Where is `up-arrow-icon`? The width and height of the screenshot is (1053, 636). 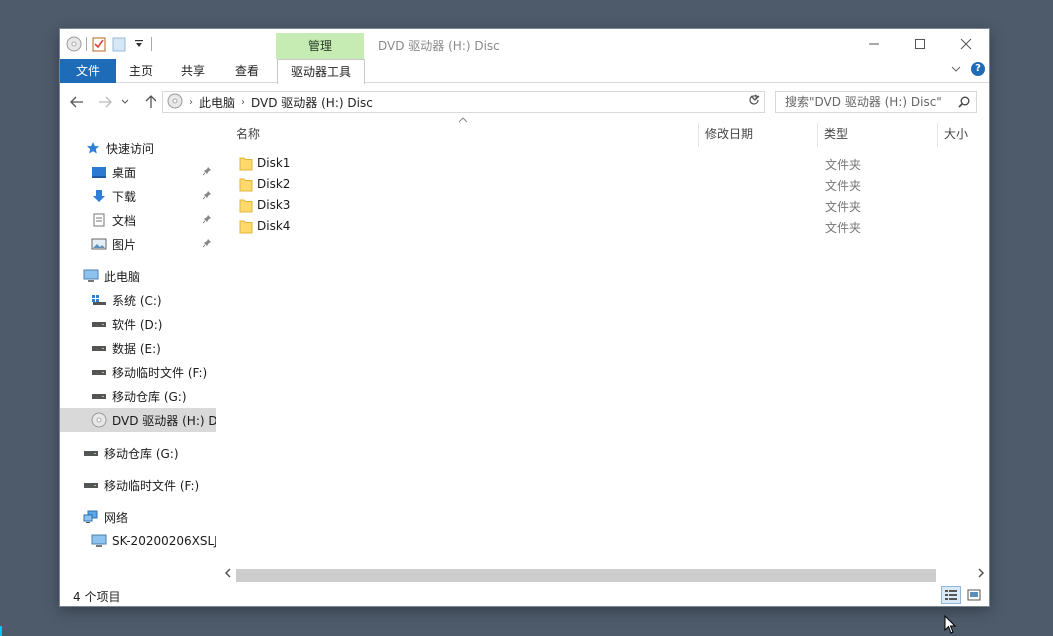 up-arrow-icon is located at coordinates (151, 101).